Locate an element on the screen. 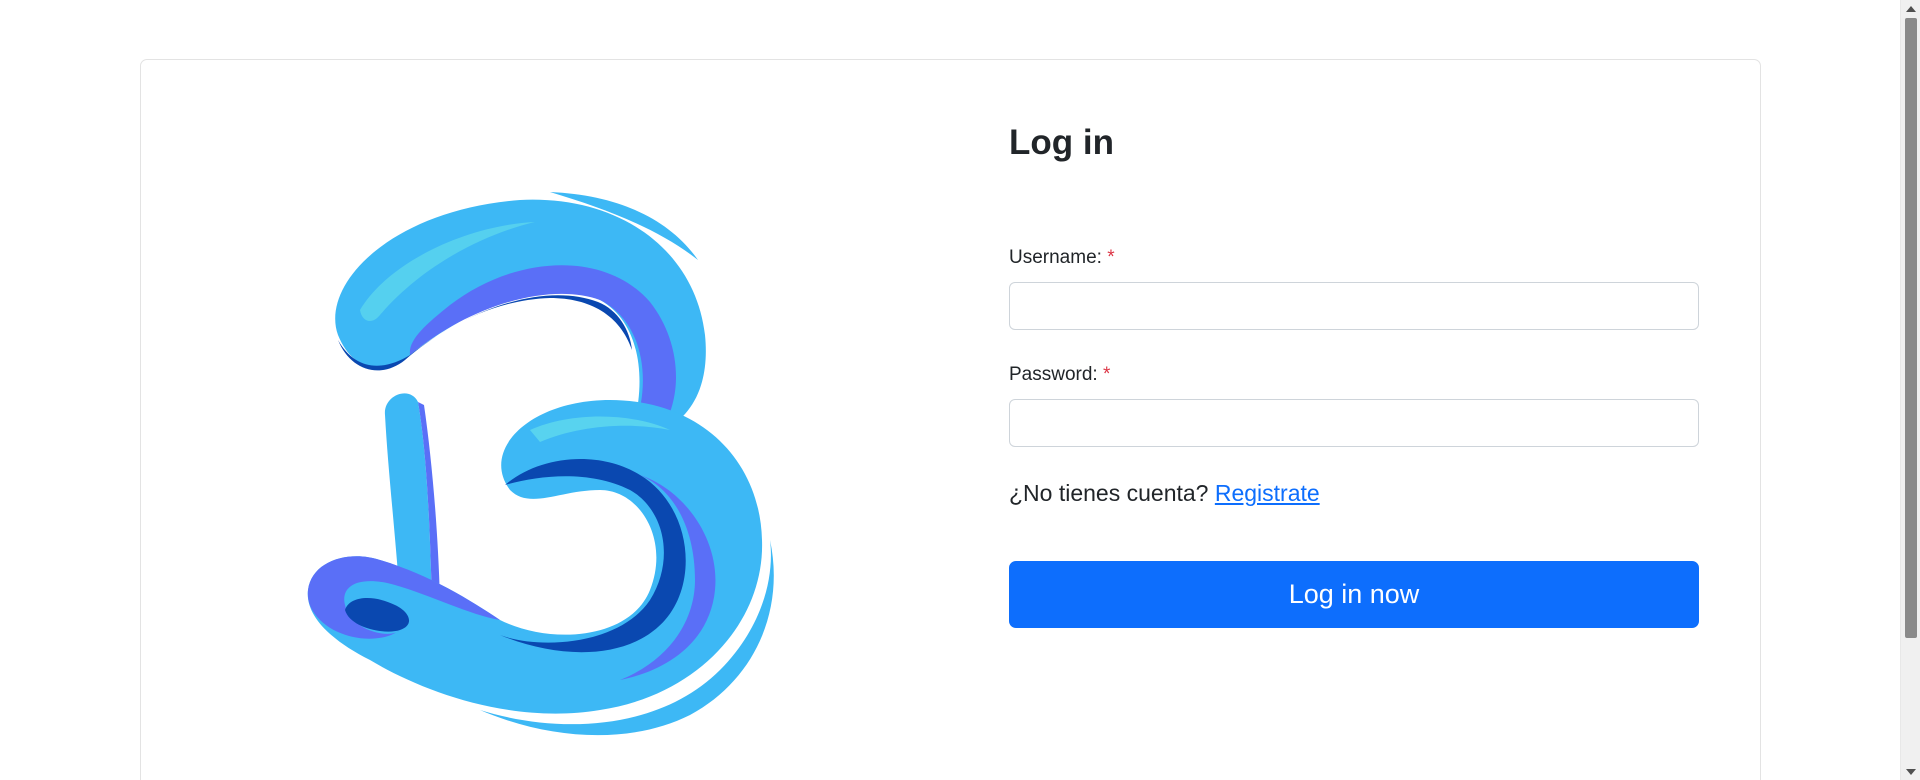 The image size is (1920, 780). password-input is located at coordinates (1354, 423).